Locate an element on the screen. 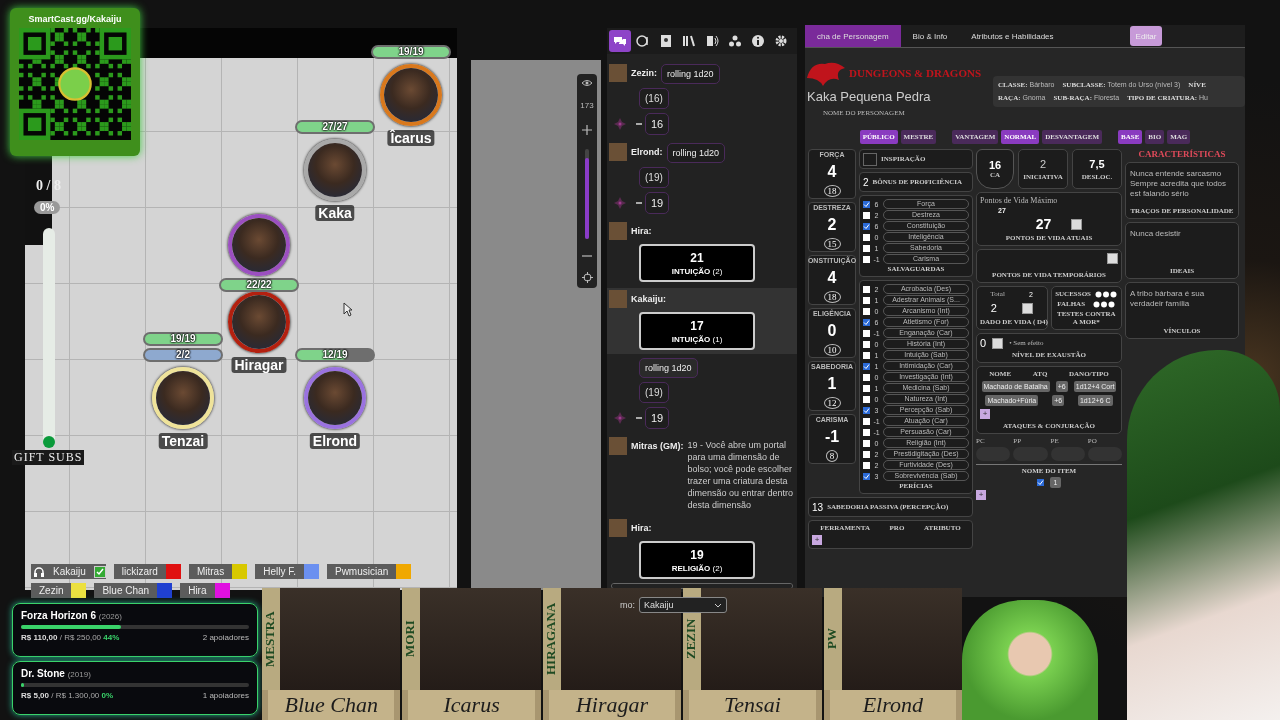 This screenshot has height=720, width=1280. ability-modifier: -1 is located at coordinates (832, 436).